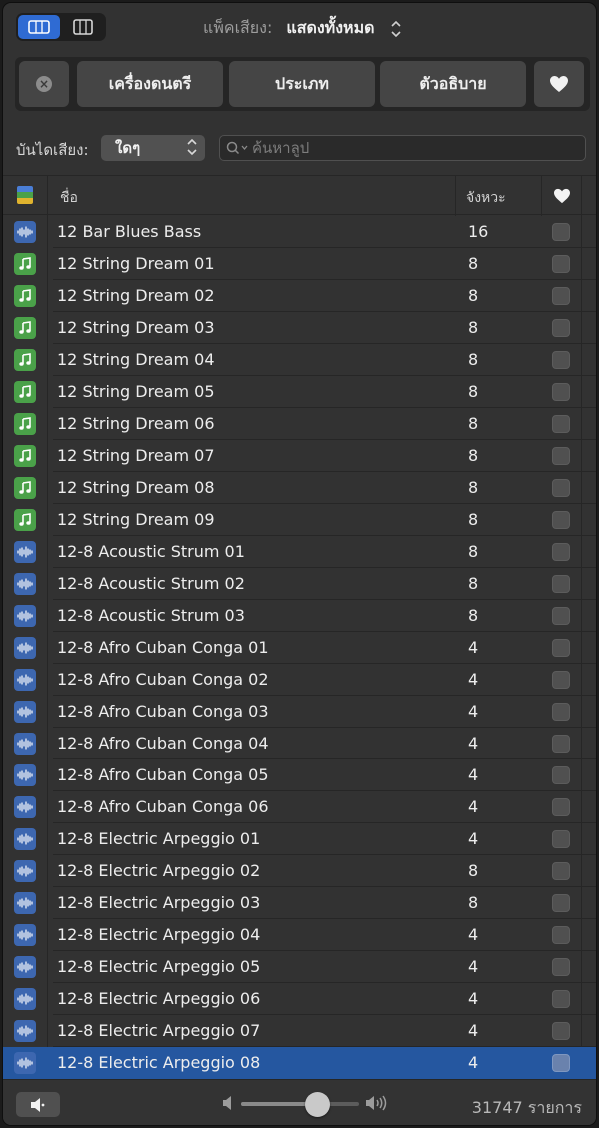 Image resolution: width=599 pixels, height=1128 pixels. What do you see at coordinates (299, 488) in the screenshot?
I see `table-row: 12 String Dream 08 8` at bounding box center [299, 488].